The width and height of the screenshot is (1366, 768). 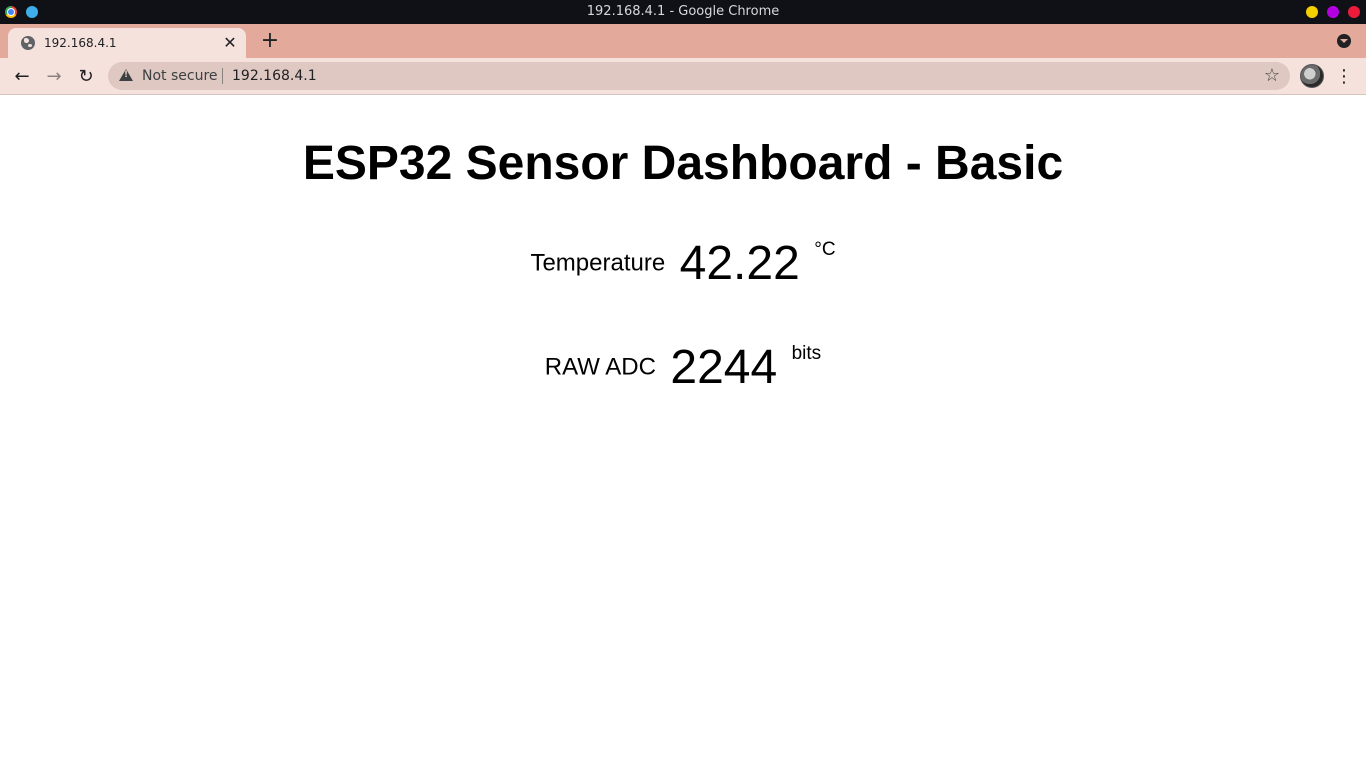 I want to click on tab-title: 192.168.4.1, so click(x=80, y=43).